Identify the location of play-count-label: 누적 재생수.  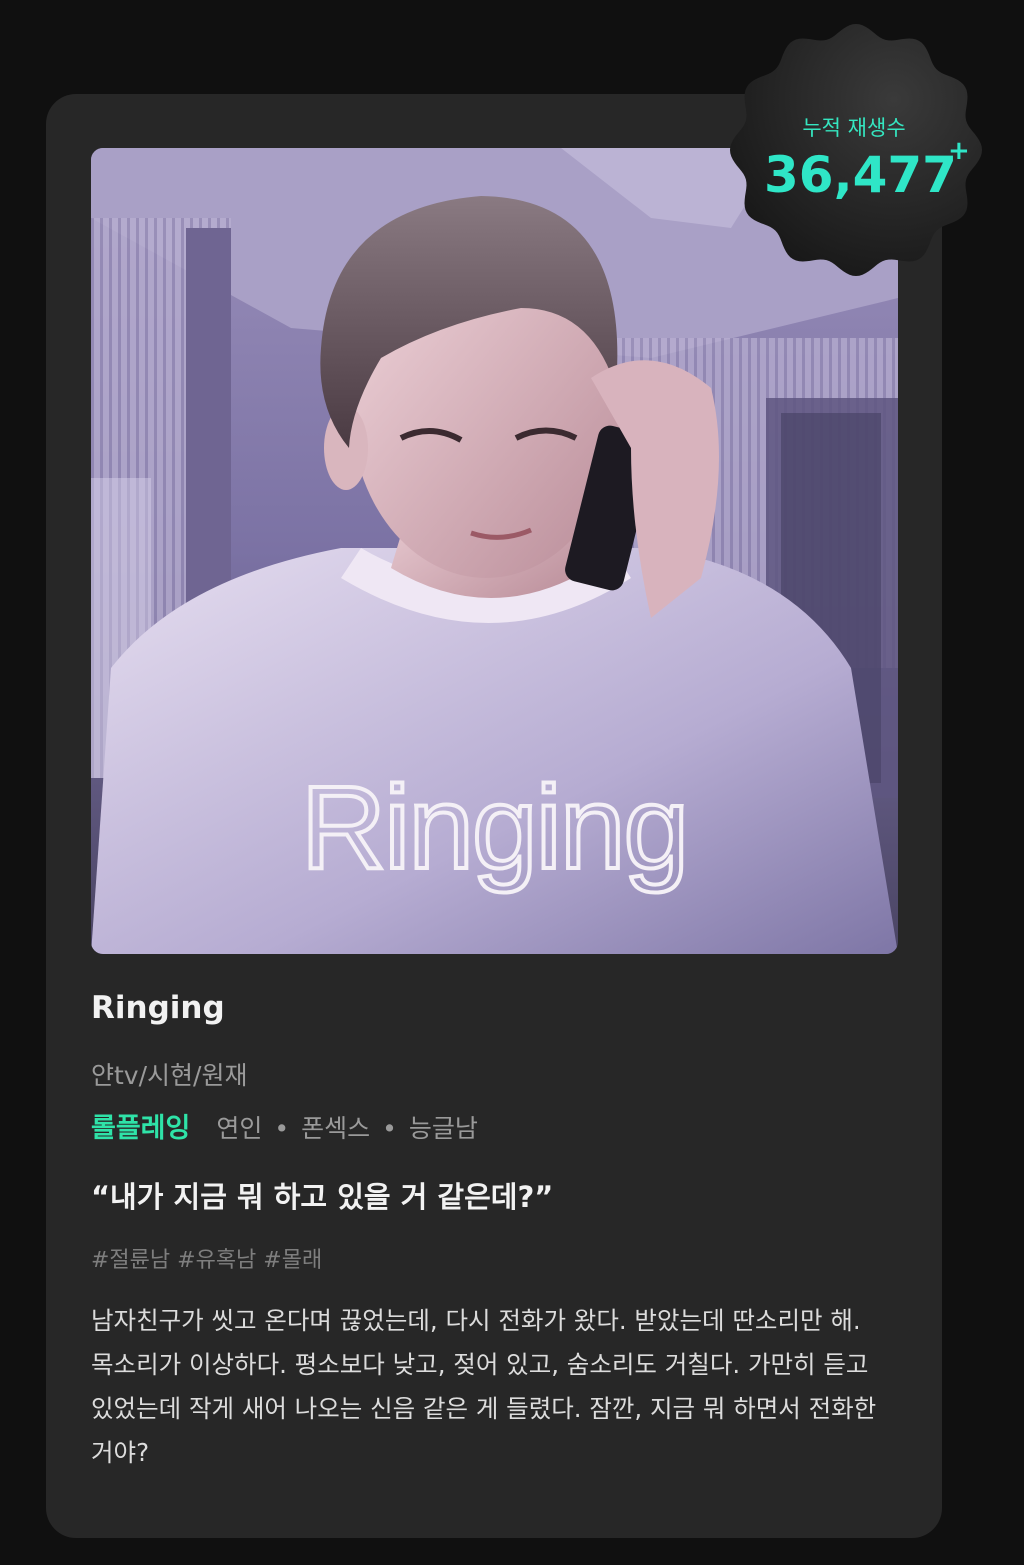
(854, 128).